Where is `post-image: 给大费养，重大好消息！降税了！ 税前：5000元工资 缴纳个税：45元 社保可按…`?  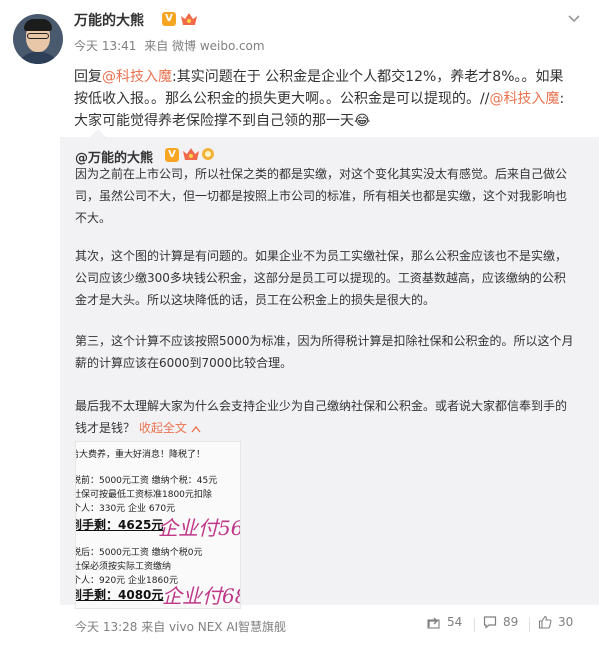
post-image: 给大费养，重大好消息！降税了！ 税前：5000元工资 缴纳个税：45元 社保可按… is located at coordinates (158, 525).